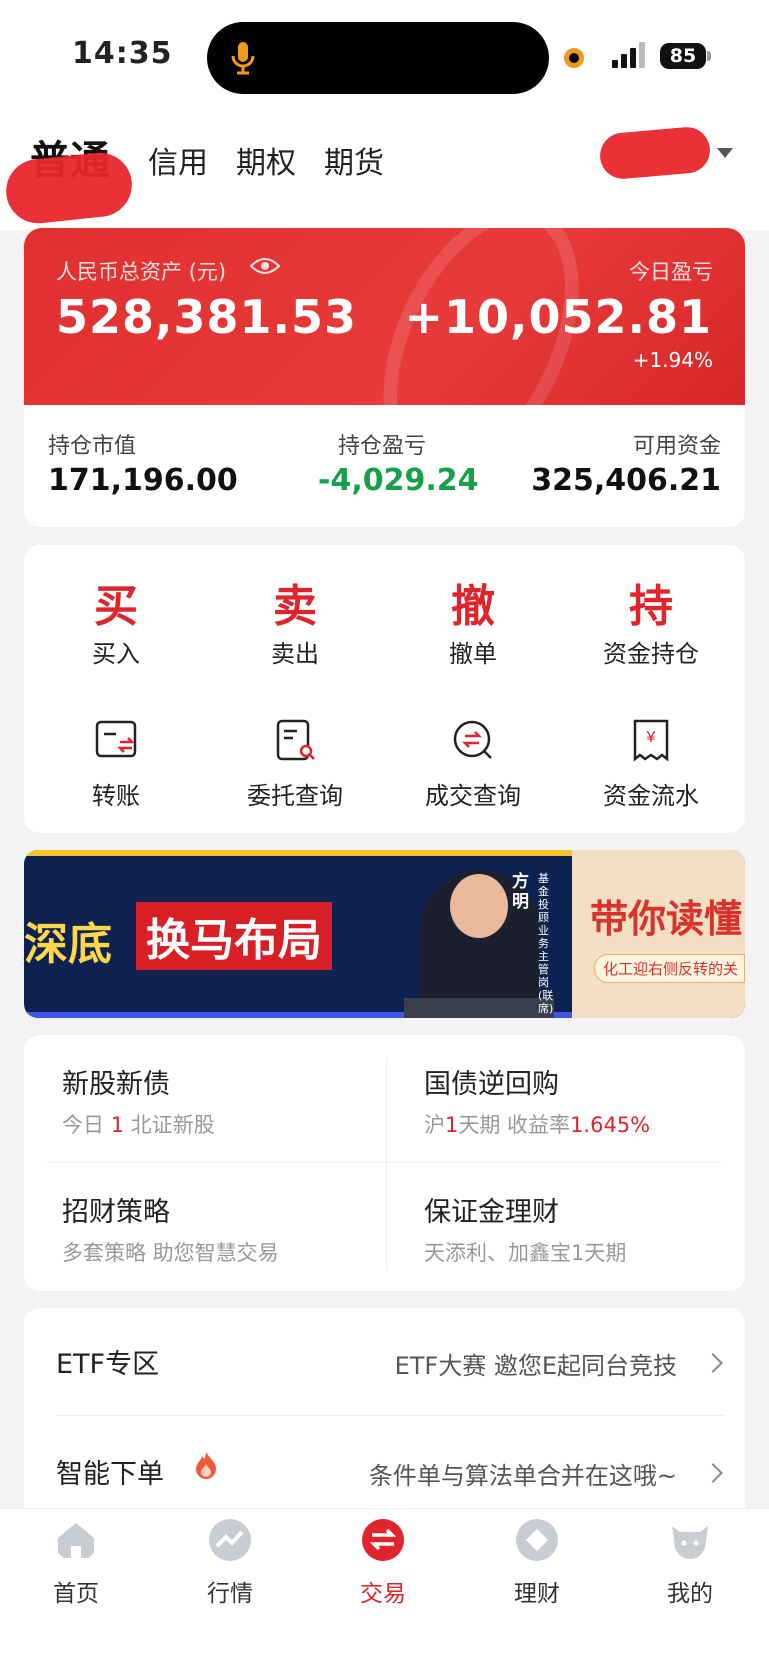 The image size is (769, 1666). Describe the element at coordinates (116, 1084) in the screenshot. I see `new-ipo-title: 新股新债` at that location.